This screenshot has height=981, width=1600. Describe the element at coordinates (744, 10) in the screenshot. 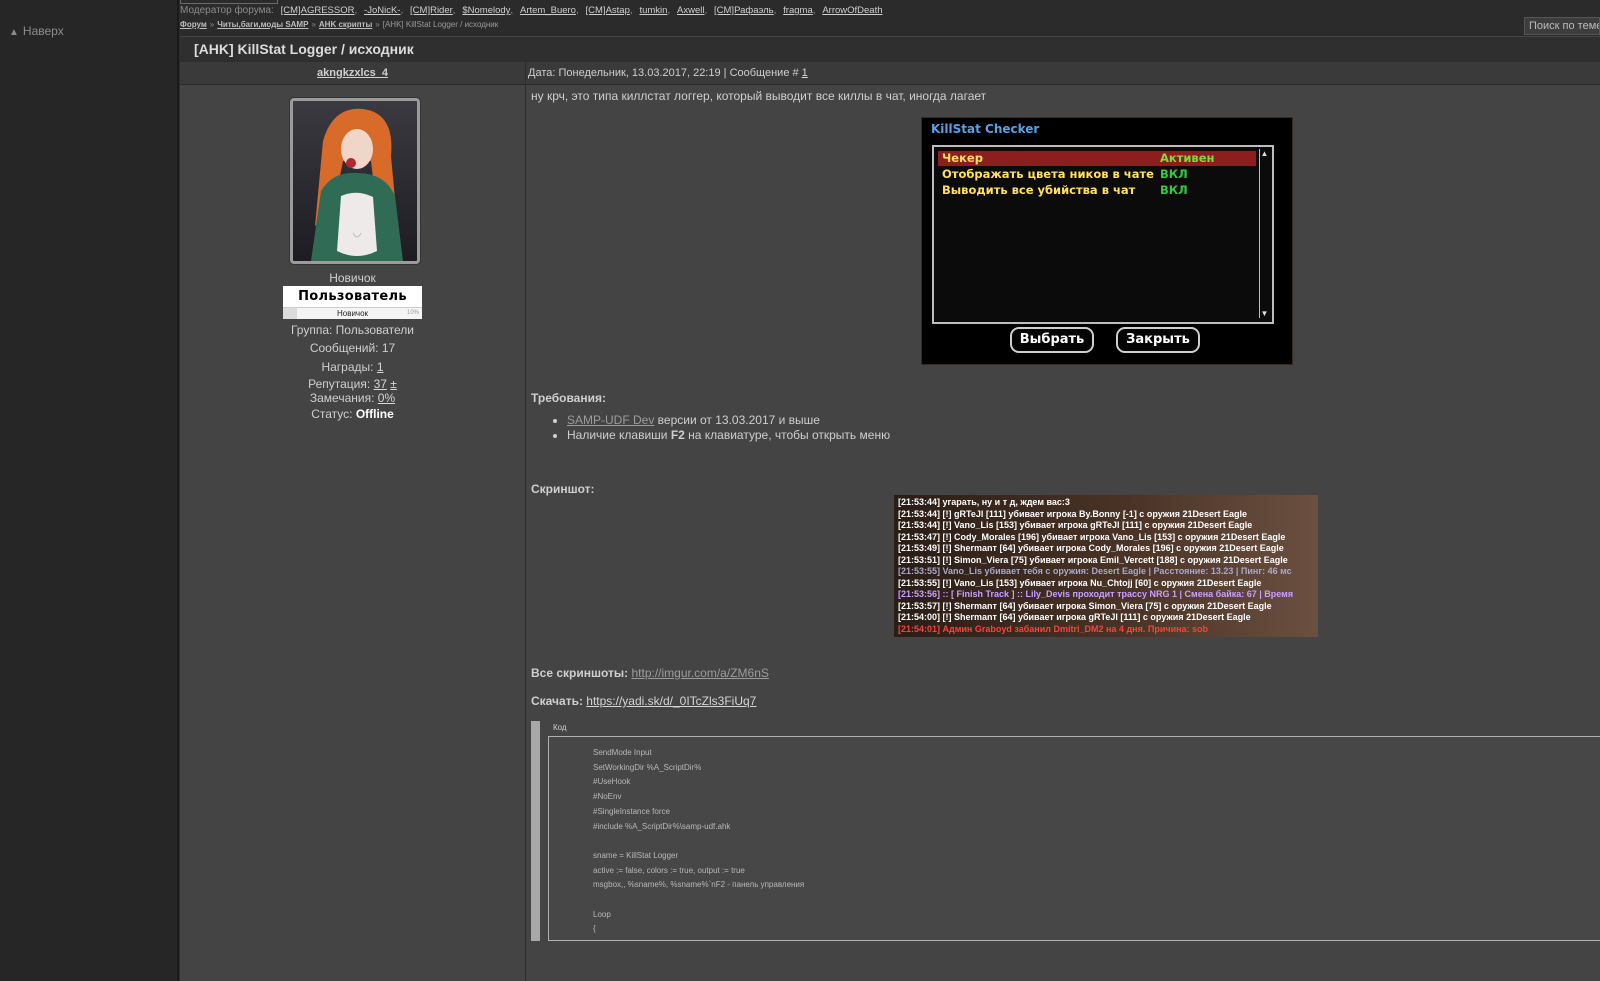

I see `moderator-link: [CM]Рафаэль` at that location.